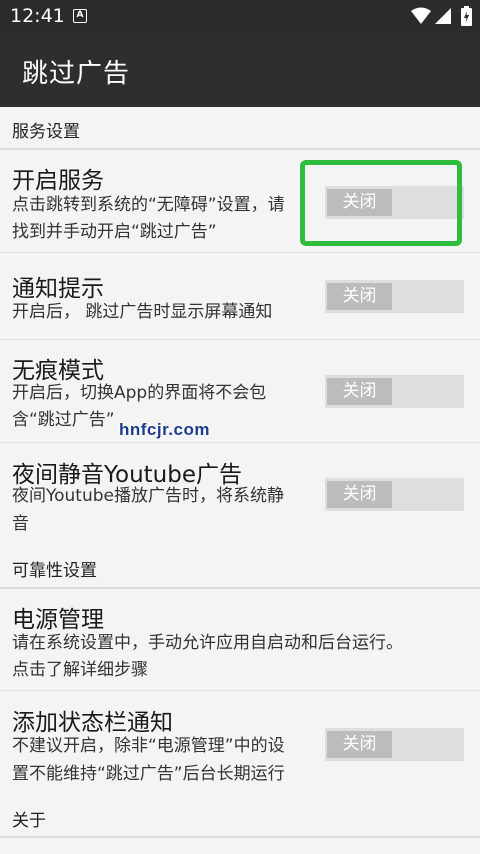 Image resolution: width=480 pixels, height=854 pixels. Describe the element at coordinates (80, 16) in the screenshot. I see `notification-a-icon: A` at that location.